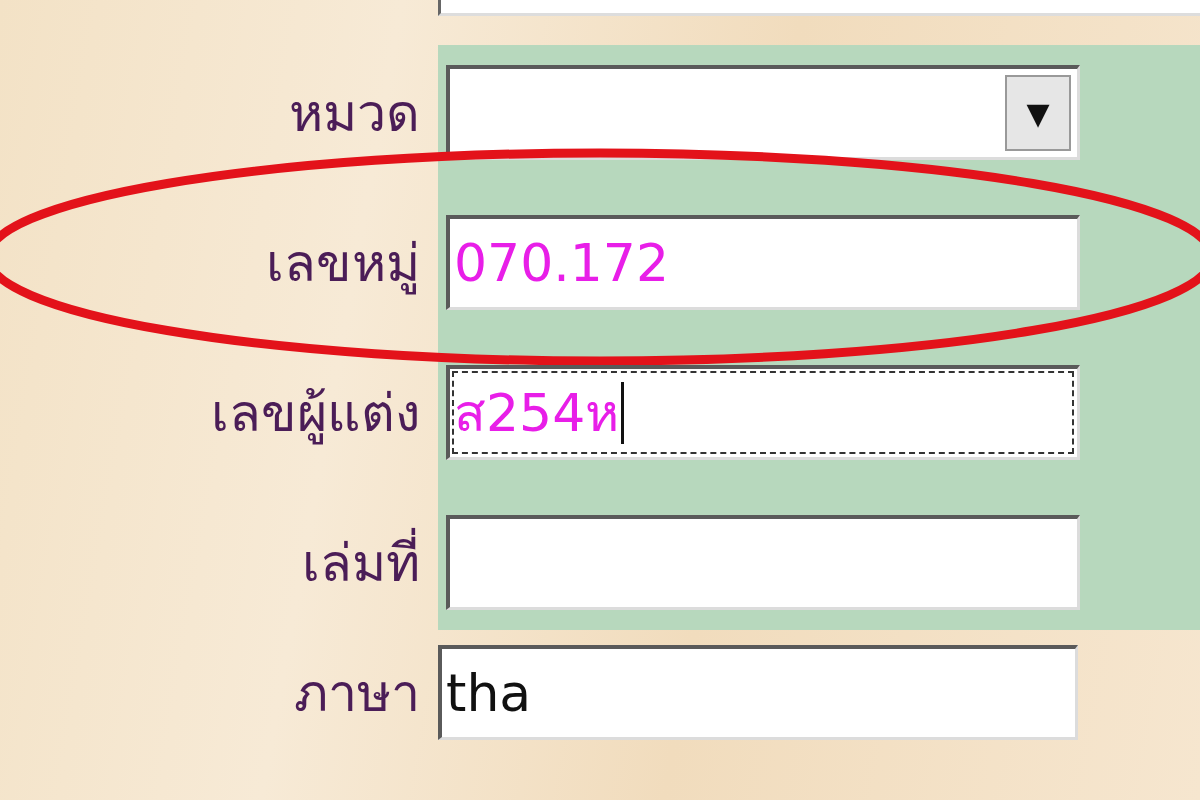  What do you see at coordinates (623, 413) in the screenshot?
I see `text-cursor` at bounding box center [623, 413].